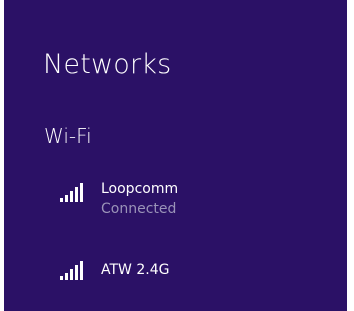 The image size is (354, 311). Describe the element at coordinates (140, 189) in the screenshot. I see `network-name: Loopcomm` at that location.